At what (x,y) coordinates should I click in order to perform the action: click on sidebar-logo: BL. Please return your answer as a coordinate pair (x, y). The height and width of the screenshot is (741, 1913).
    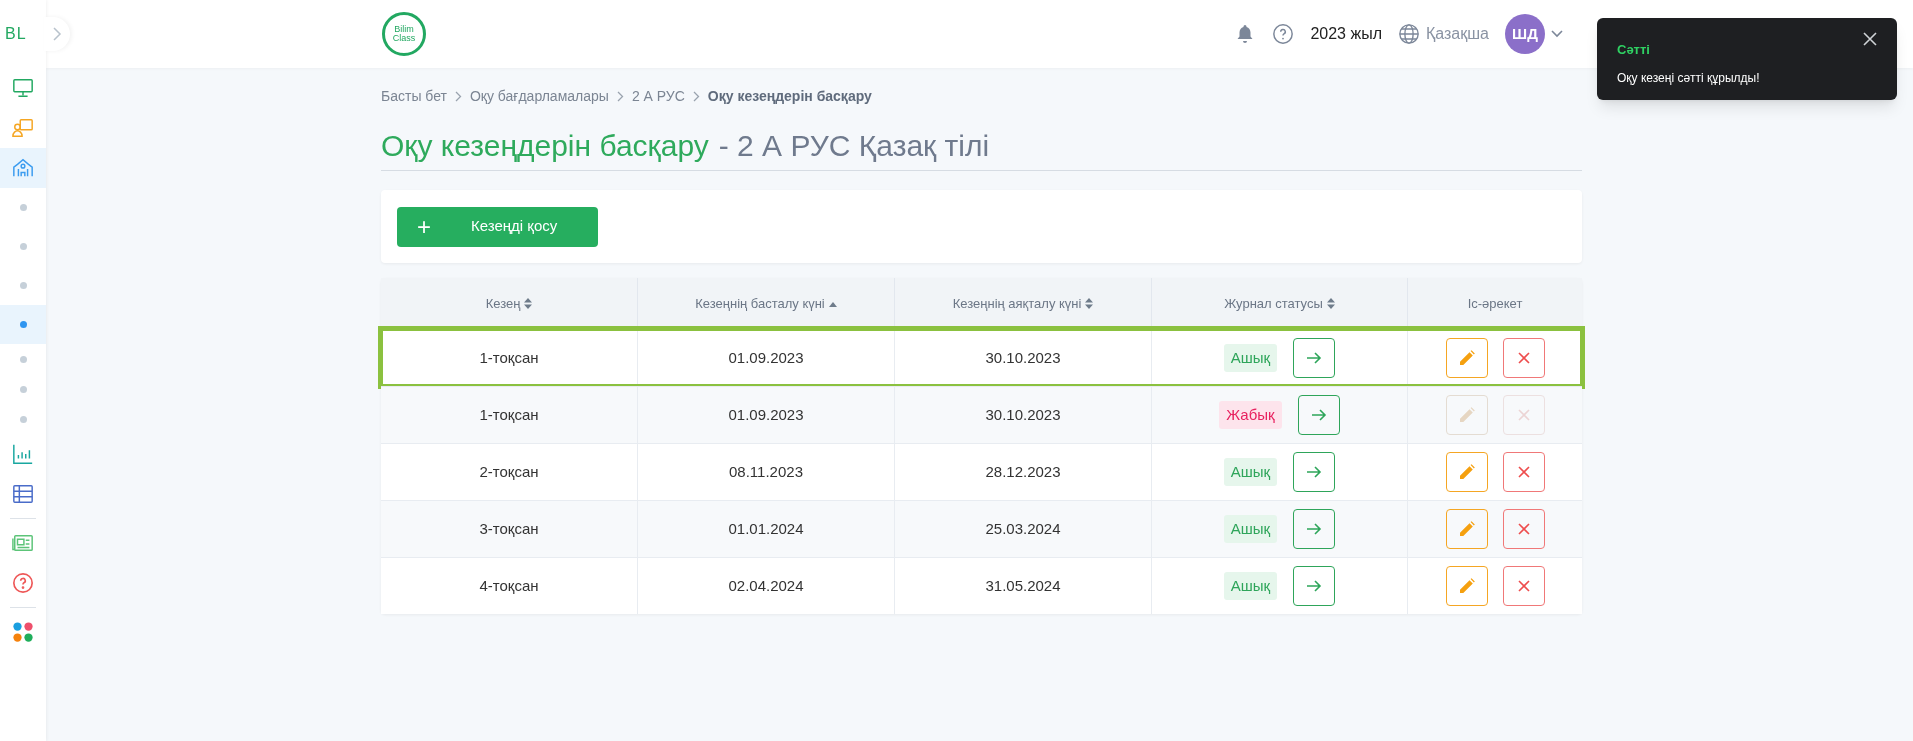
    Looking at the image, I should click on (16, 34).